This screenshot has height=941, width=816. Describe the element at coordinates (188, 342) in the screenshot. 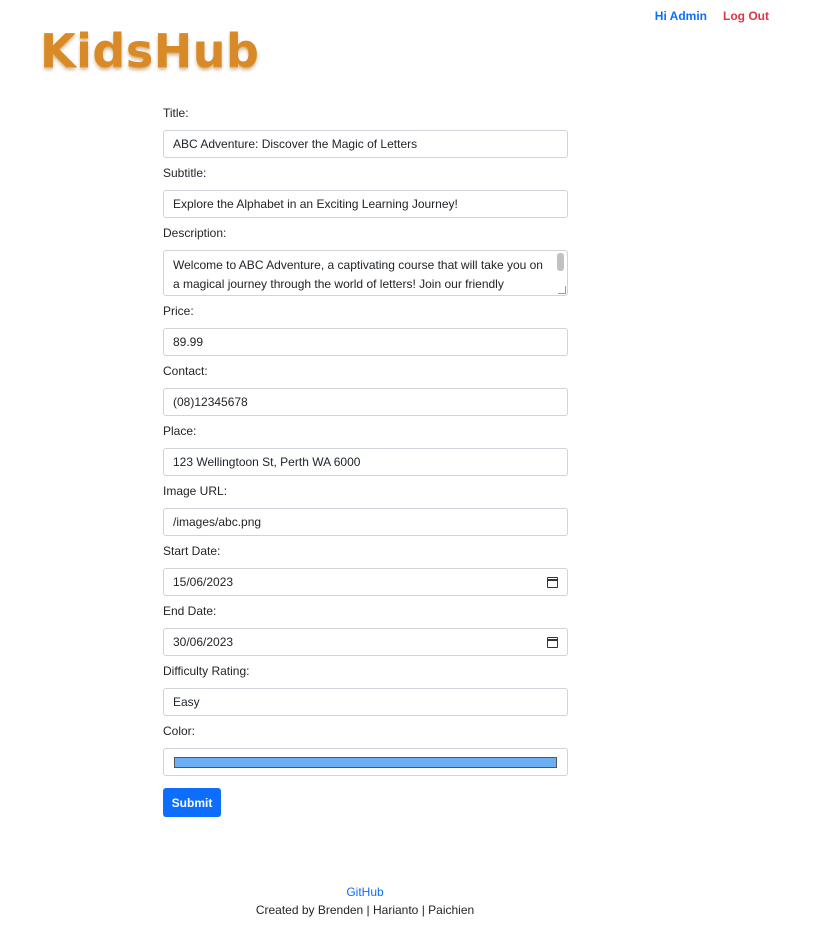

I see `price-input-value: 89.99` at that location.